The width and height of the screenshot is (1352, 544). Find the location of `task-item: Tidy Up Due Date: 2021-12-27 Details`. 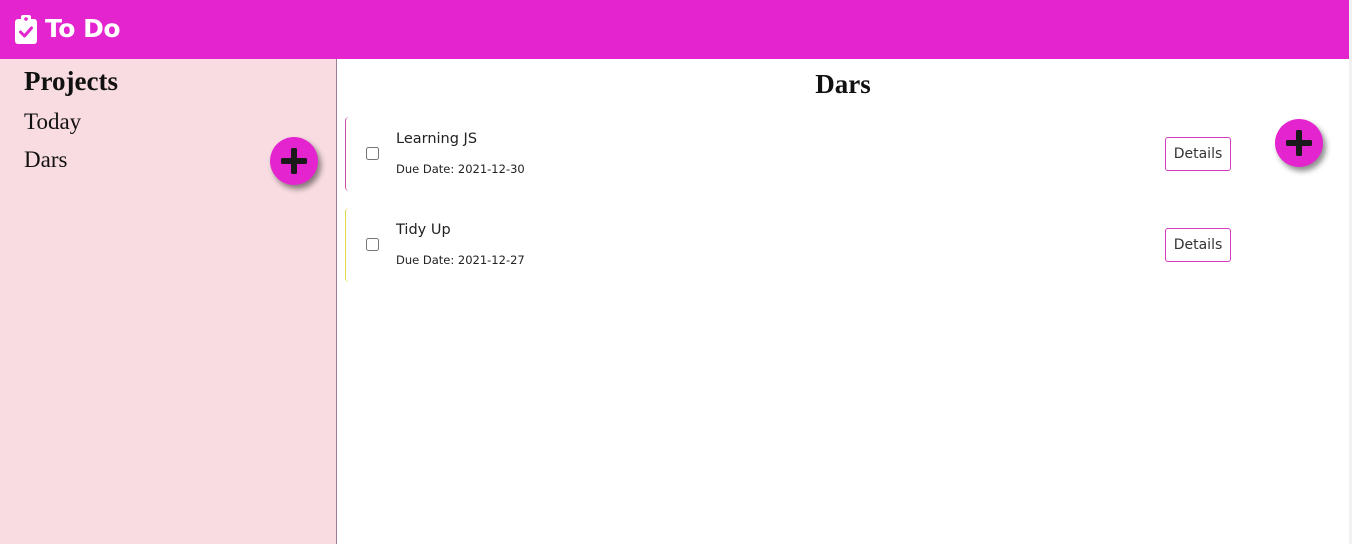

task-item: Tidy Up Due Date: 2021-12-27 Details is located at coordinates (795, 245).